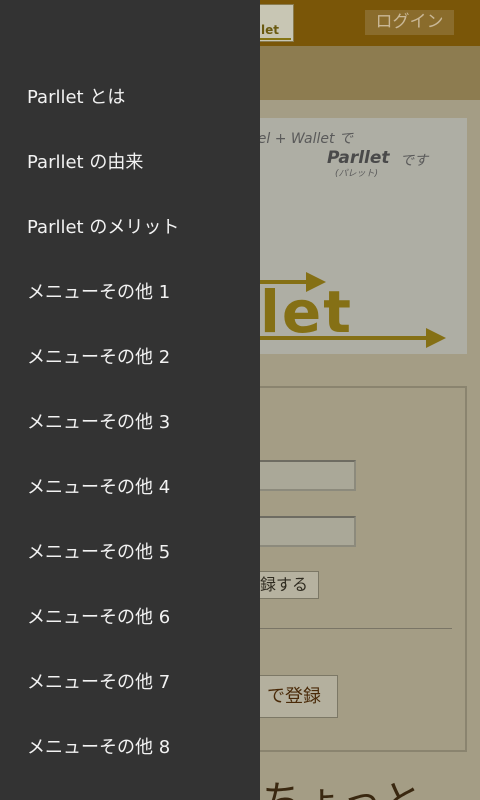 This screenshot has width=480, height=800. What do you see at coordinates (414, 161) in the screenshot?
I see `hero-brand-suffix: です` at bounding box center [414, 161].